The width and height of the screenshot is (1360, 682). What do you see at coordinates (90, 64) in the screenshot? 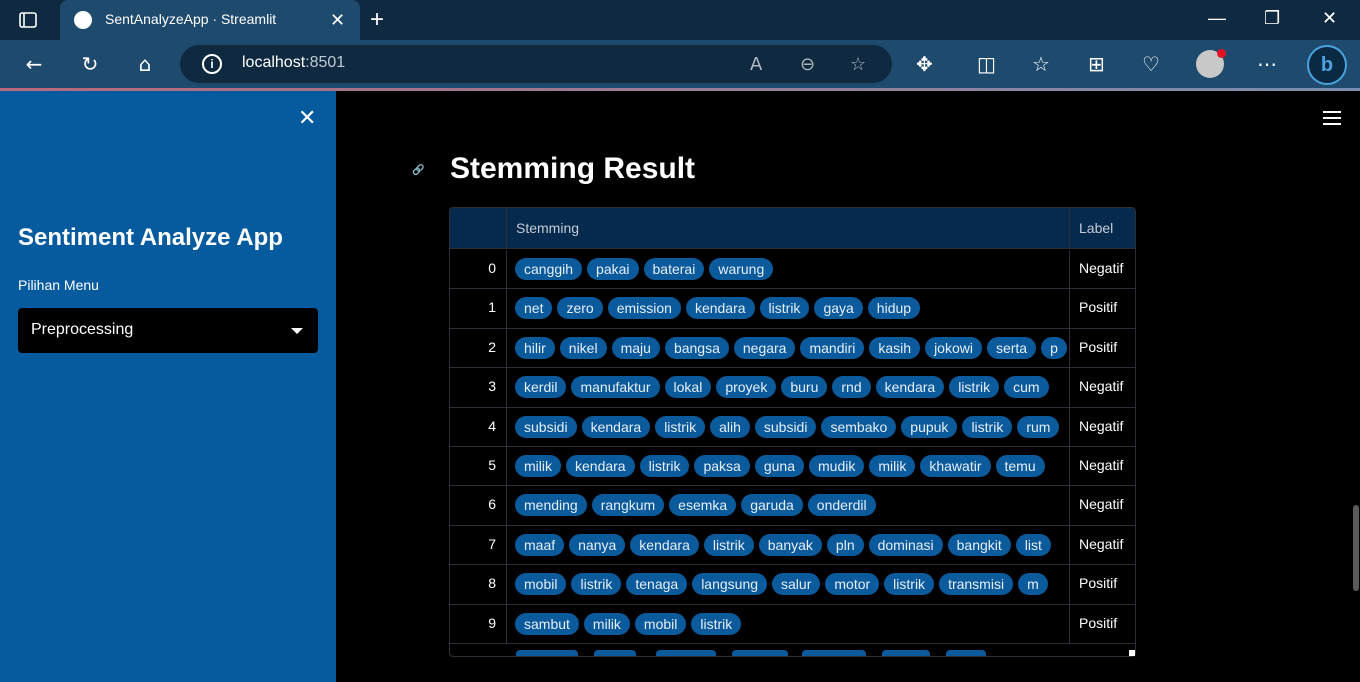
I see `refresh-icon: ↻` at bounding box center [90, 64].